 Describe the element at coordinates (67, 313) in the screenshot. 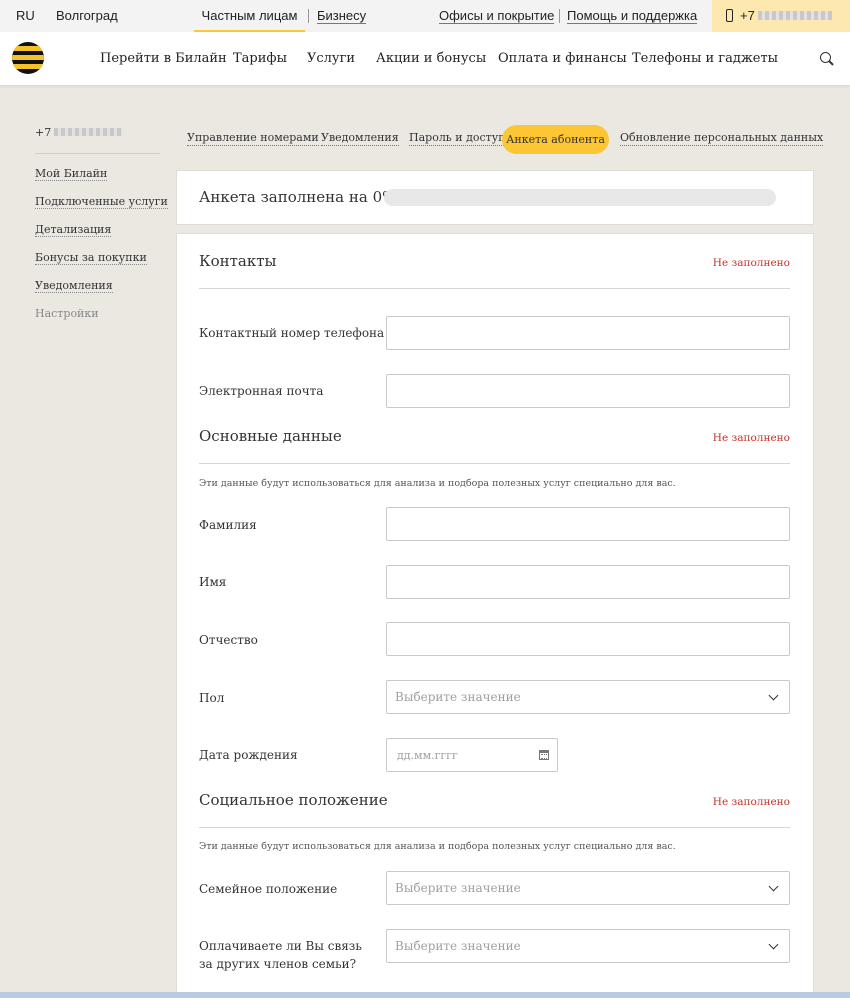

I see `sidebar-item-settings: Настройки` at that location.